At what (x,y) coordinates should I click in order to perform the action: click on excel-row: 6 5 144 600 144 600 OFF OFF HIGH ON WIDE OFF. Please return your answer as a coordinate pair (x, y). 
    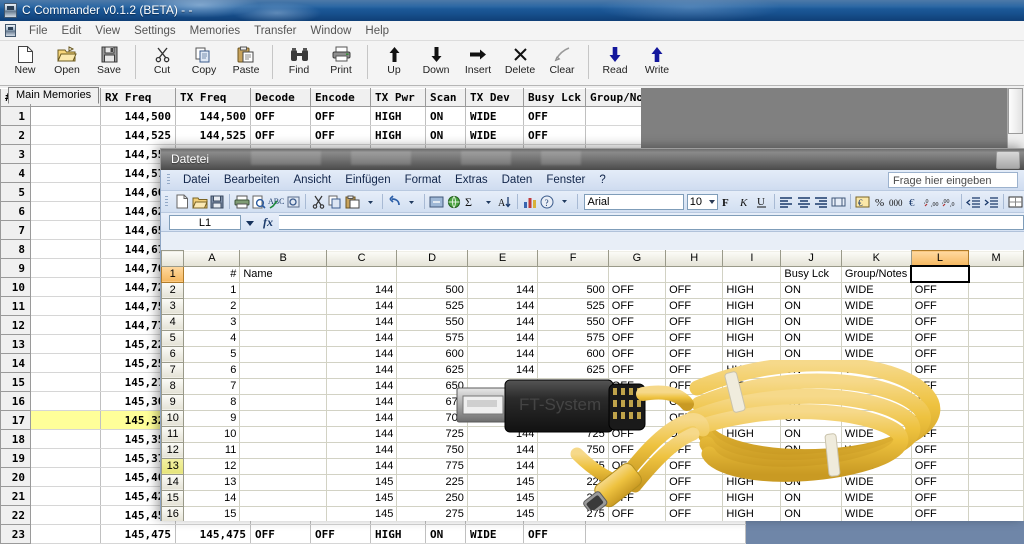
    Looking at the image, I should click on (592, 354).